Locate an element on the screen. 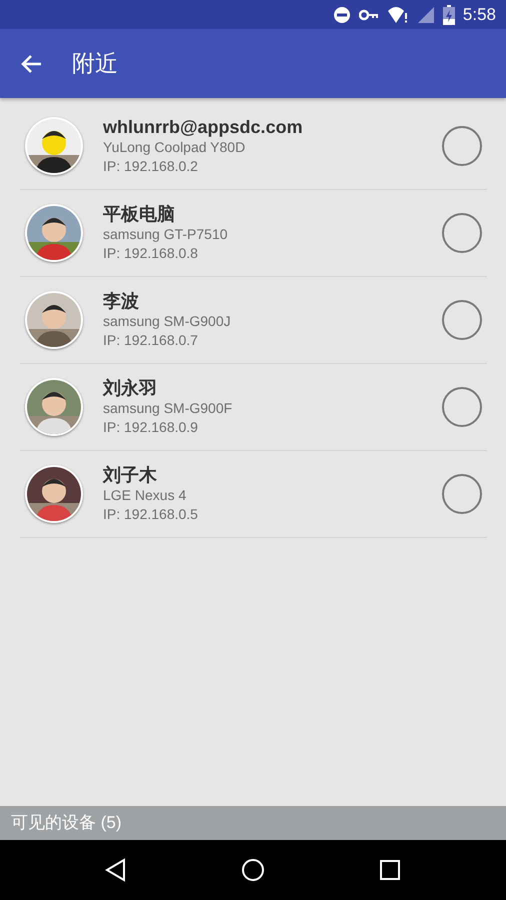  ip-address: IP: 192.168.0.2 is located at coordinates (151, 166).